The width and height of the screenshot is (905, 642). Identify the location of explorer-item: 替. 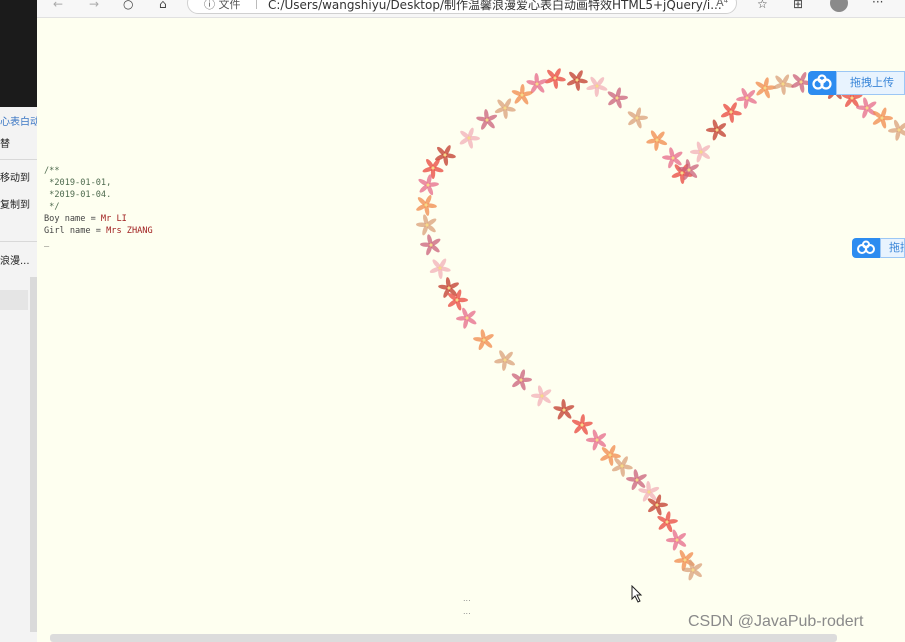
(5, 142).